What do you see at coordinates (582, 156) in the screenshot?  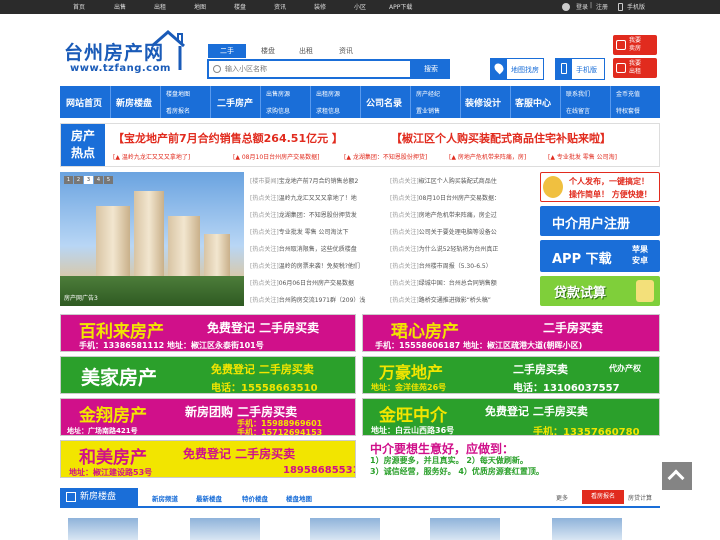 I see `hot-sub-5: [▲ 专业批发 零售 公司淘]` at bounding box center [582, 156].